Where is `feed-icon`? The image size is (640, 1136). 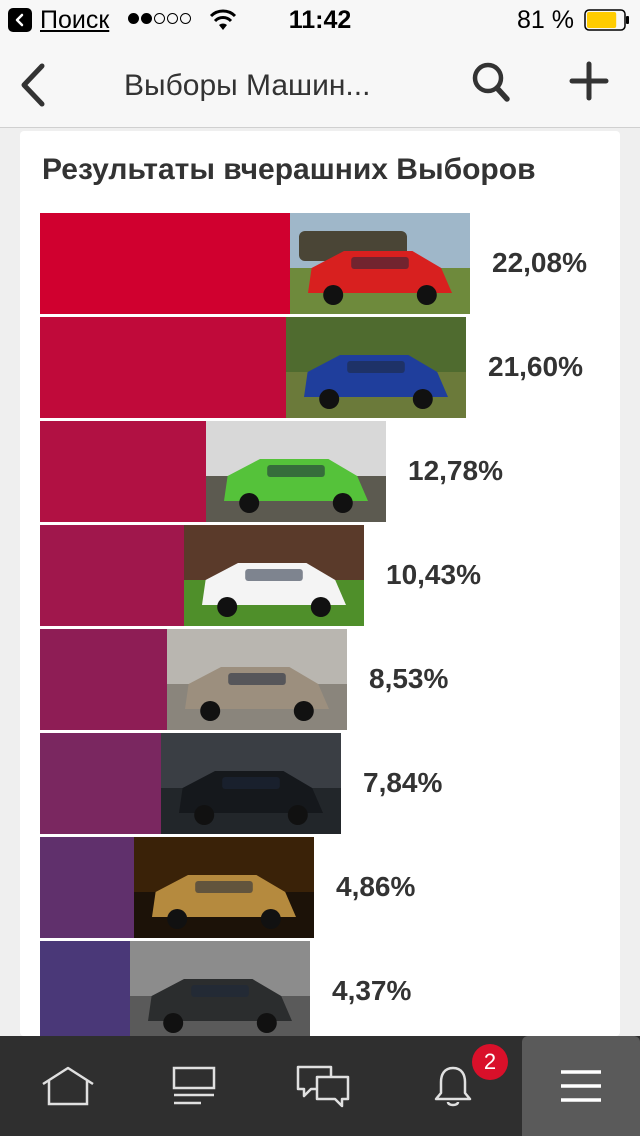
feed-icon is located at coordinates (194, 1085).